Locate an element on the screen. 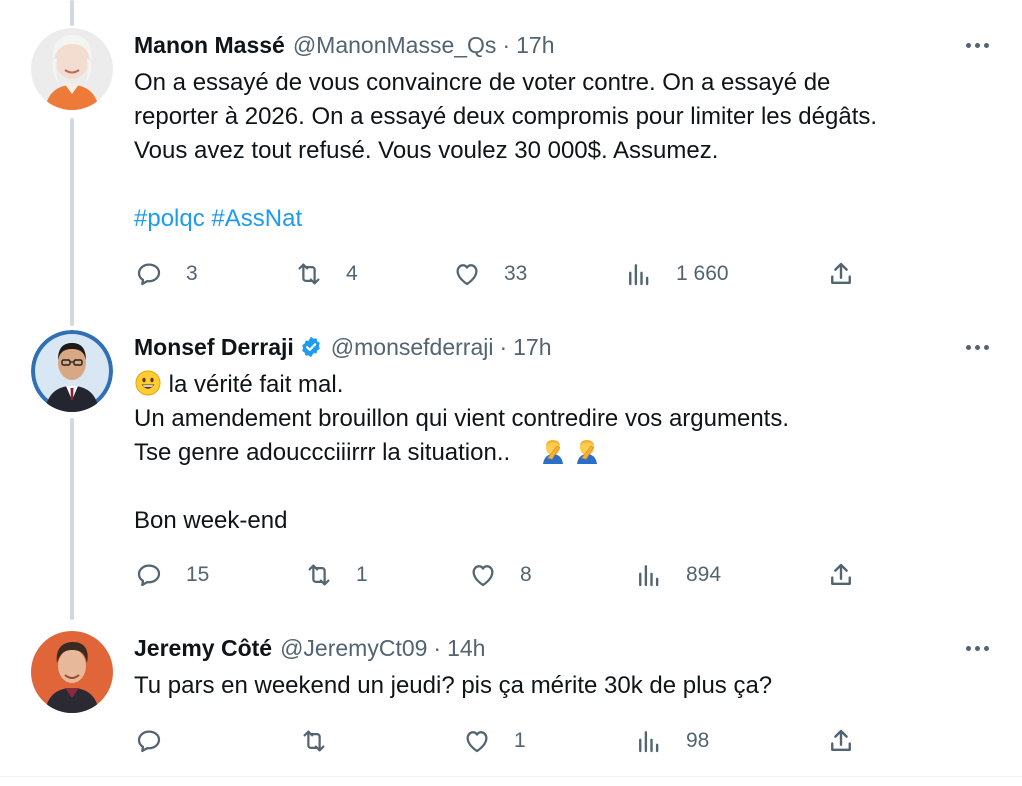 The height and width of the screenshot is (786, 1022). author-handle: @ManonMasse_Qs is located at coordinates (395, 45).